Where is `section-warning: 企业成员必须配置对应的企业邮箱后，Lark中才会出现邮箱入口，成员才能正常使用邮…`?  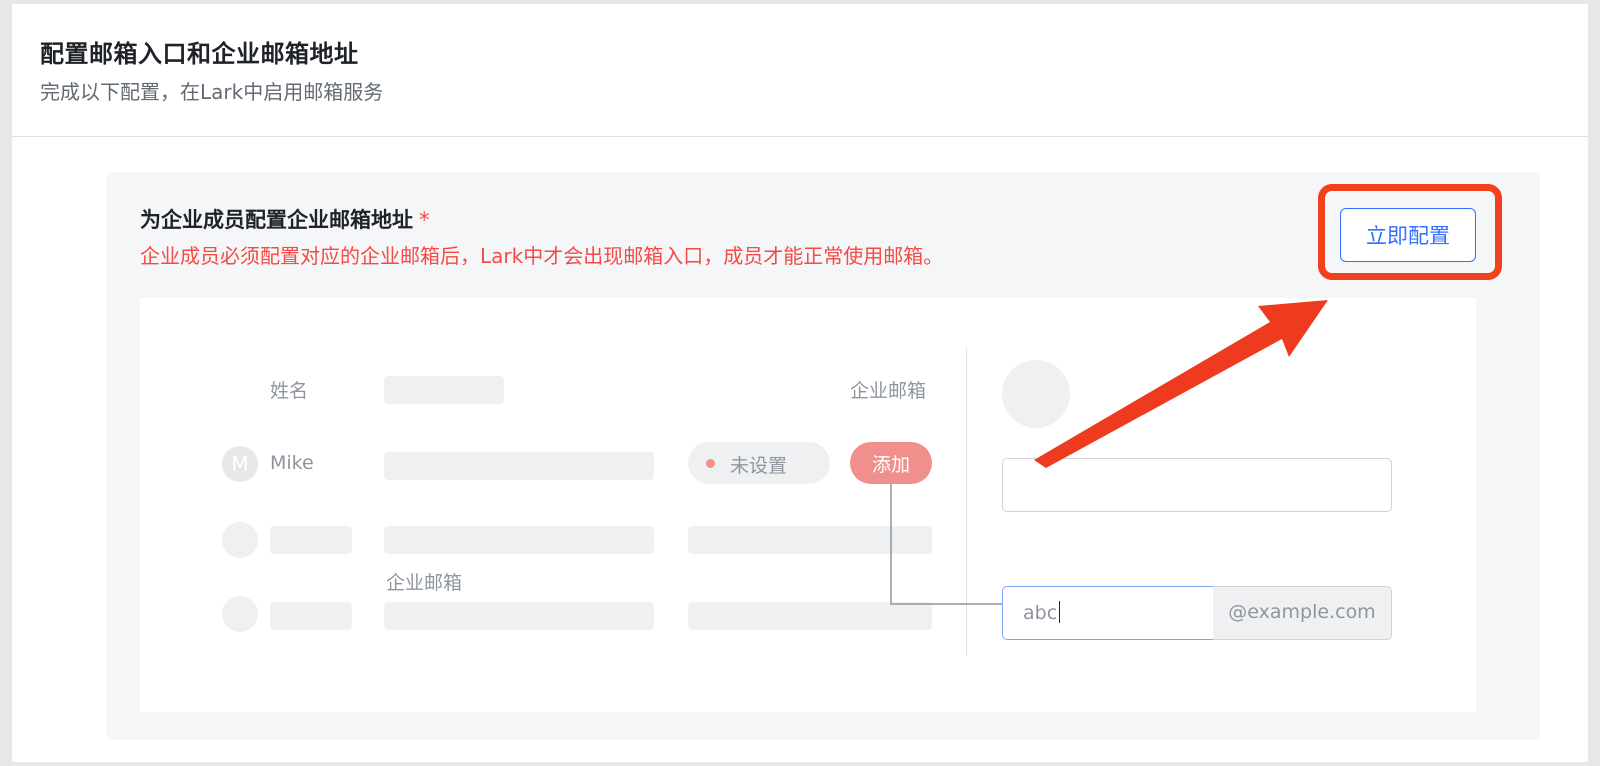
section-warning: 企业成员必须配置对应的企业邮箱后，Lark中才会出现邮箱入口，成员才能正常使用邮… is located at coordinates (542, 256).